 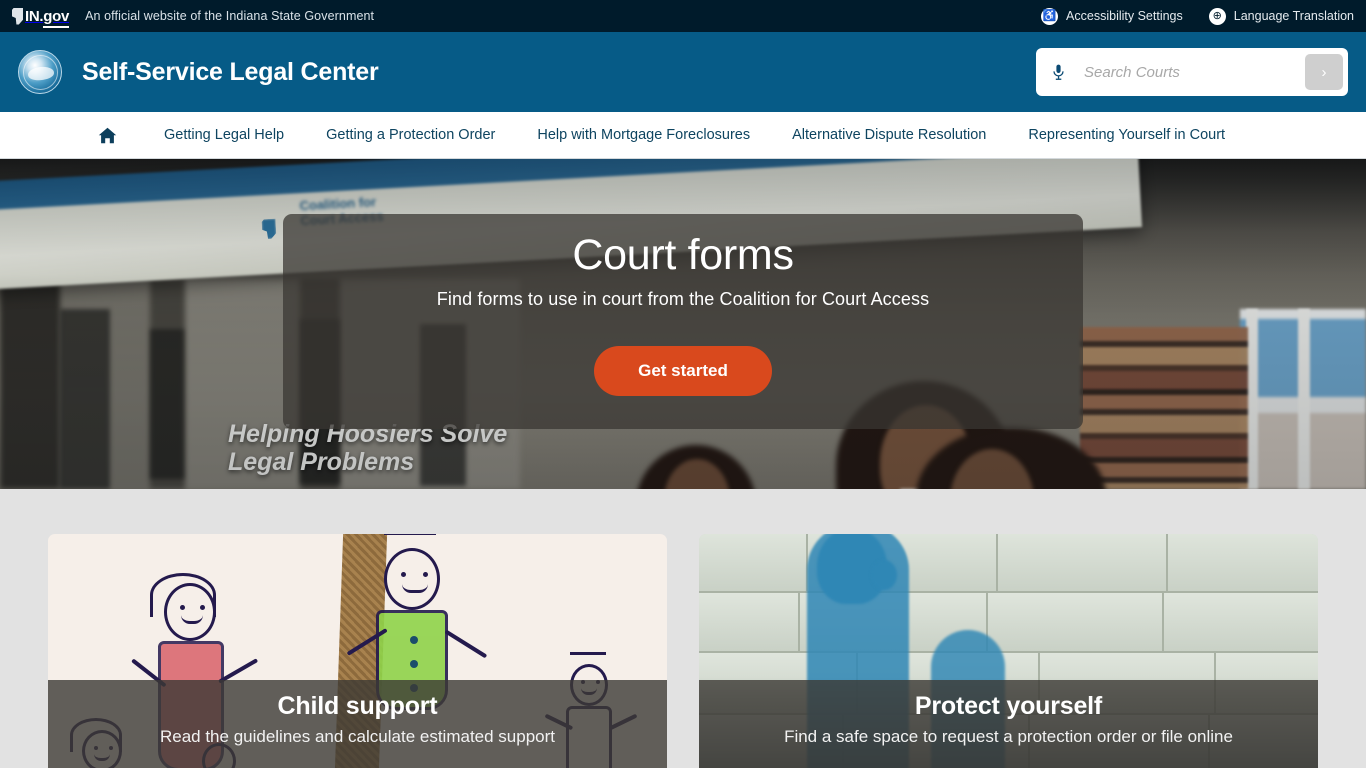 I want to click on site-title-link: Self-Service Legal Center, so click(x=220, y=72).